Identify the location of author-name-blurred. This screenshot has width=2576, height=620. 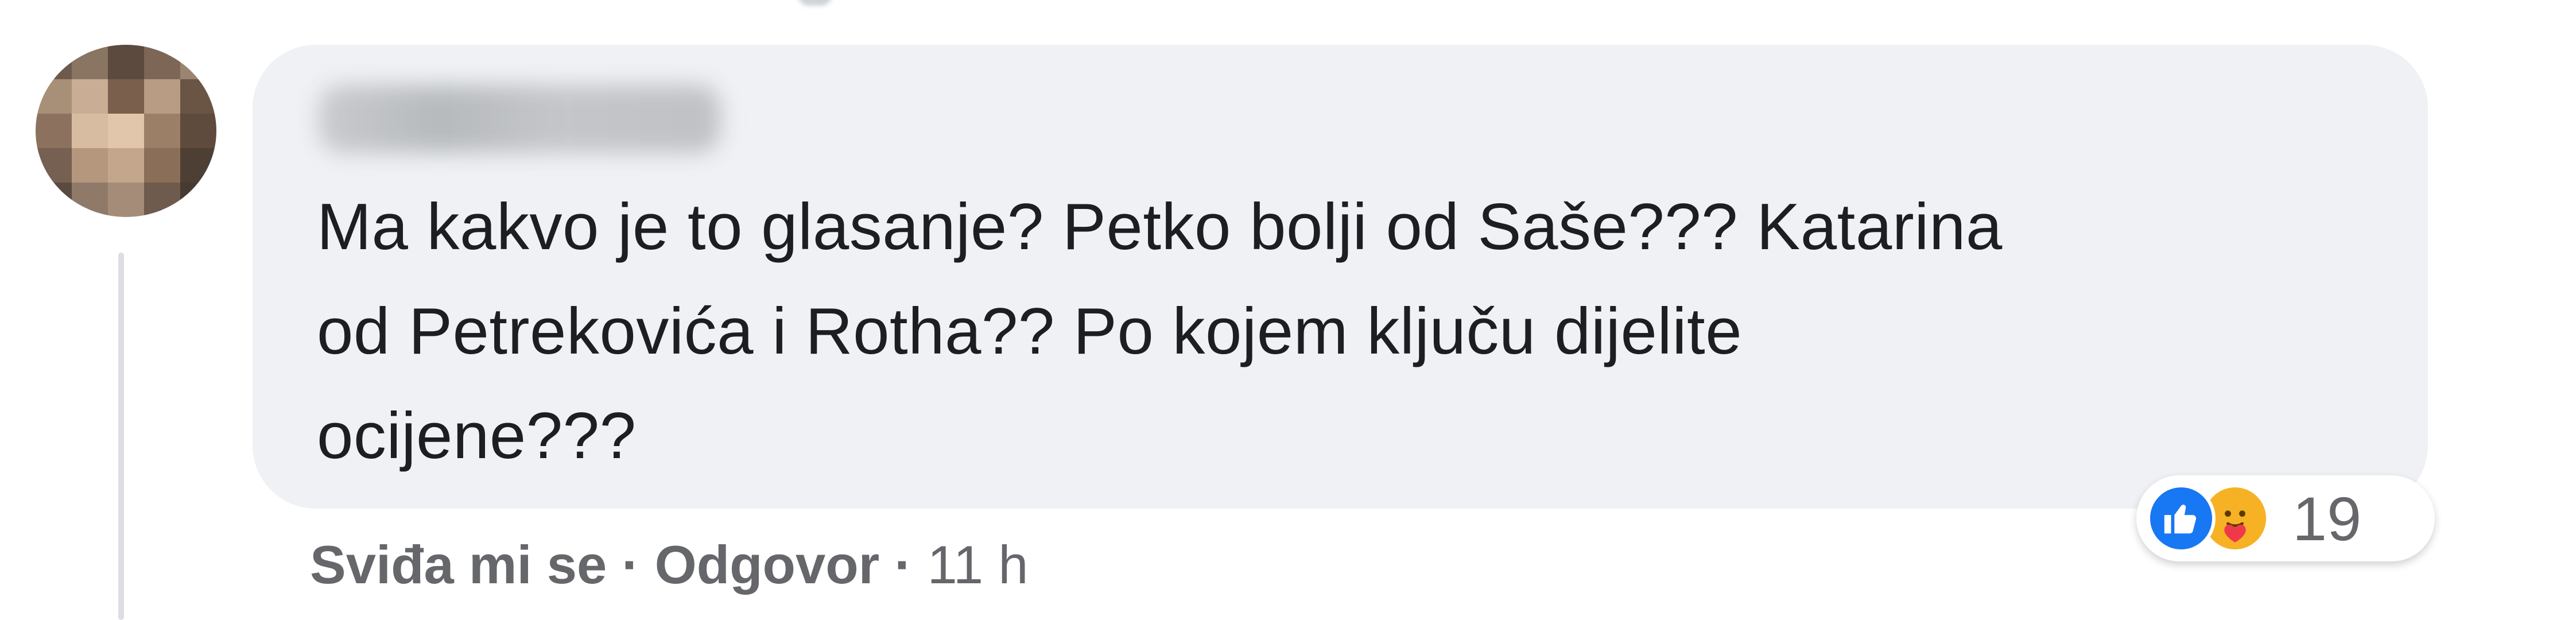
(519, 119).